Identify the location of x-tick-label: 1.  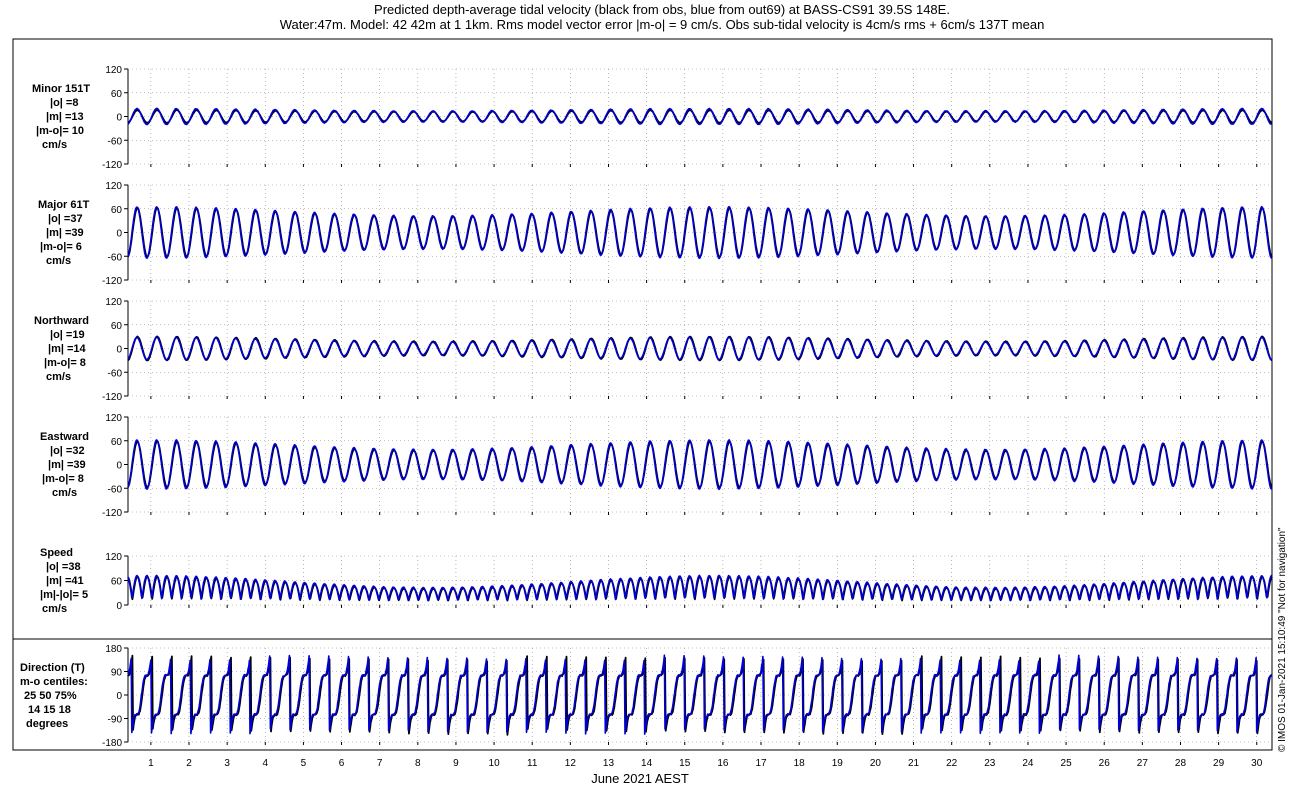
(151, 763).